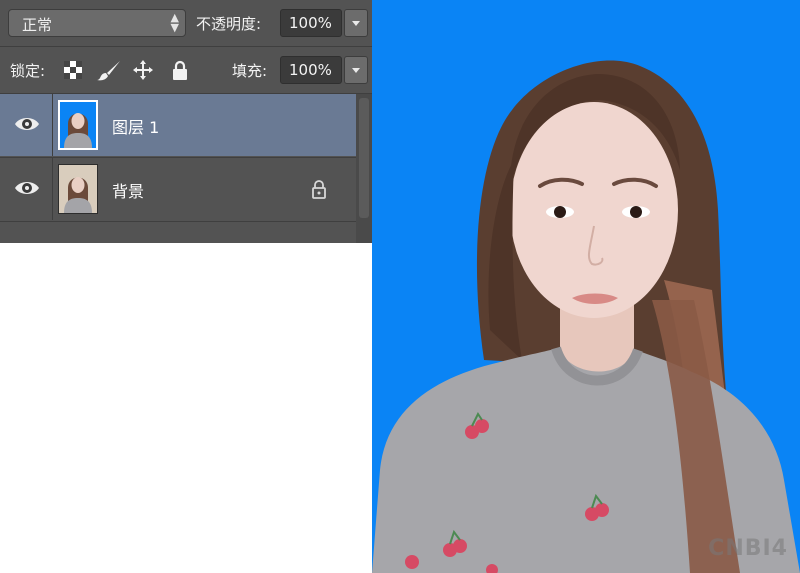 The image size is (800, 573). I want to click on lock-all-icon, so click(180, 70).